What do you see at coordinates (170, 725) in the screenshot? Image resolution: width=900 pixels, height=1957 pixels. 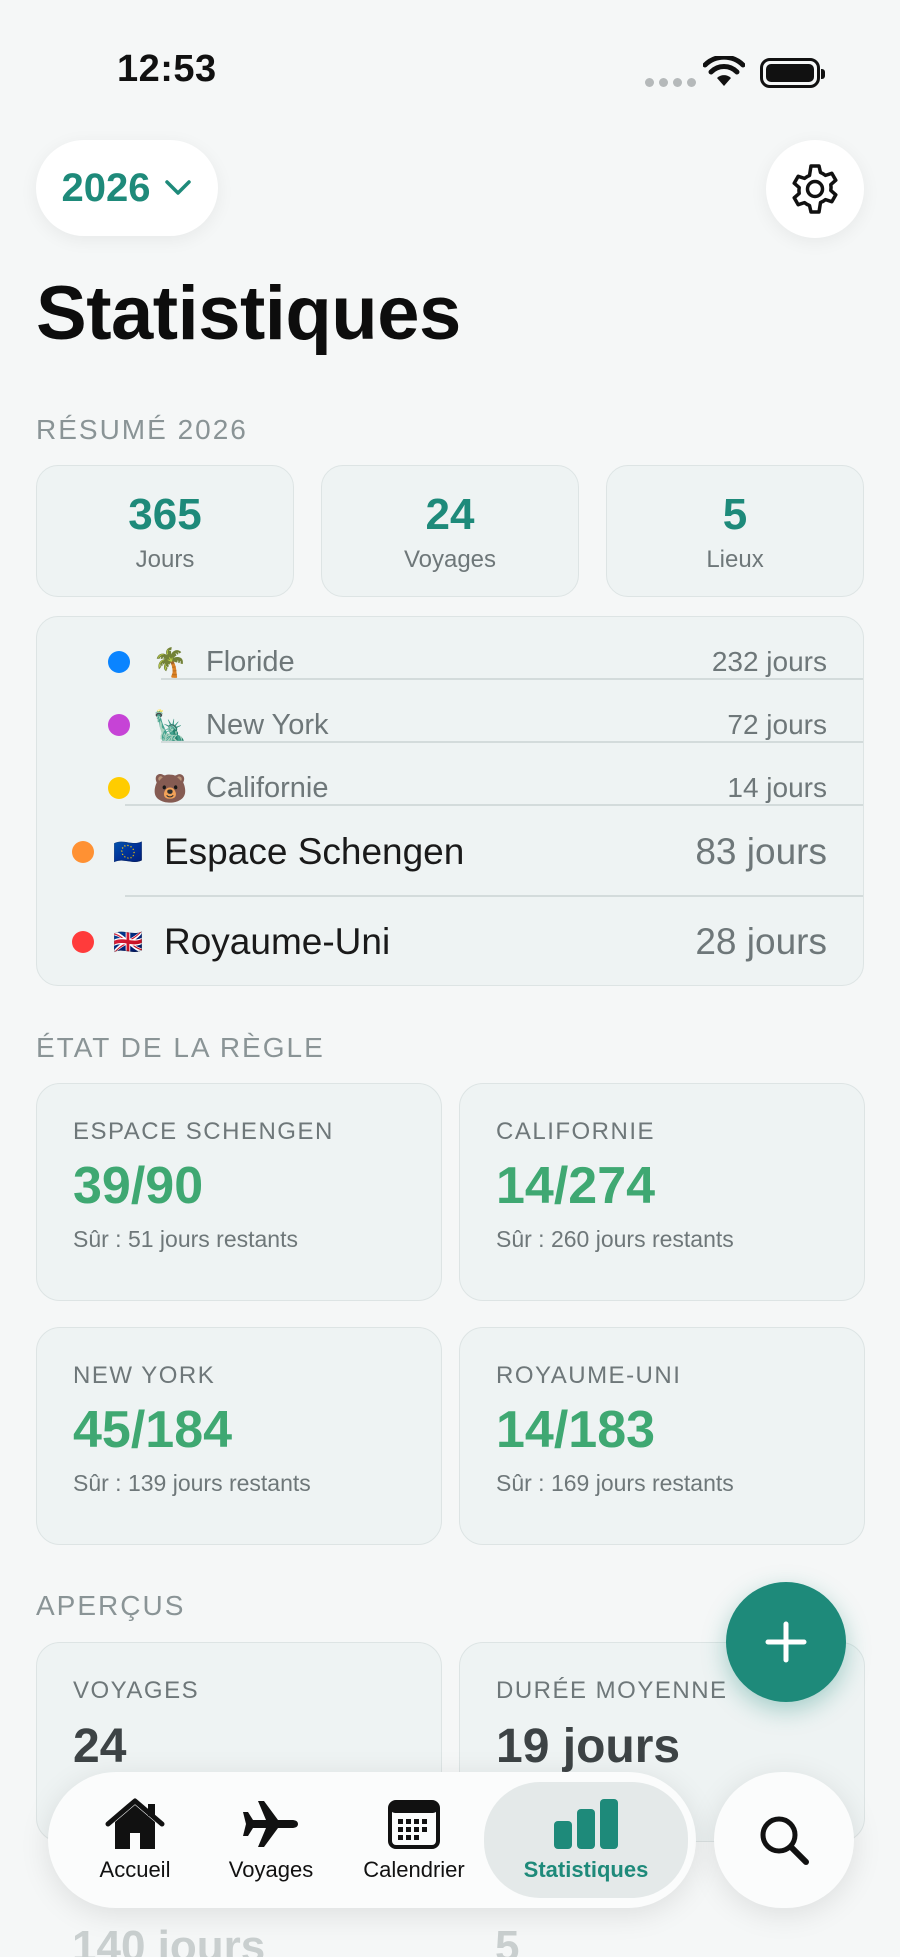 I see `statue-of-liberty-icon: 🗽` at bounding box center [170, 725].